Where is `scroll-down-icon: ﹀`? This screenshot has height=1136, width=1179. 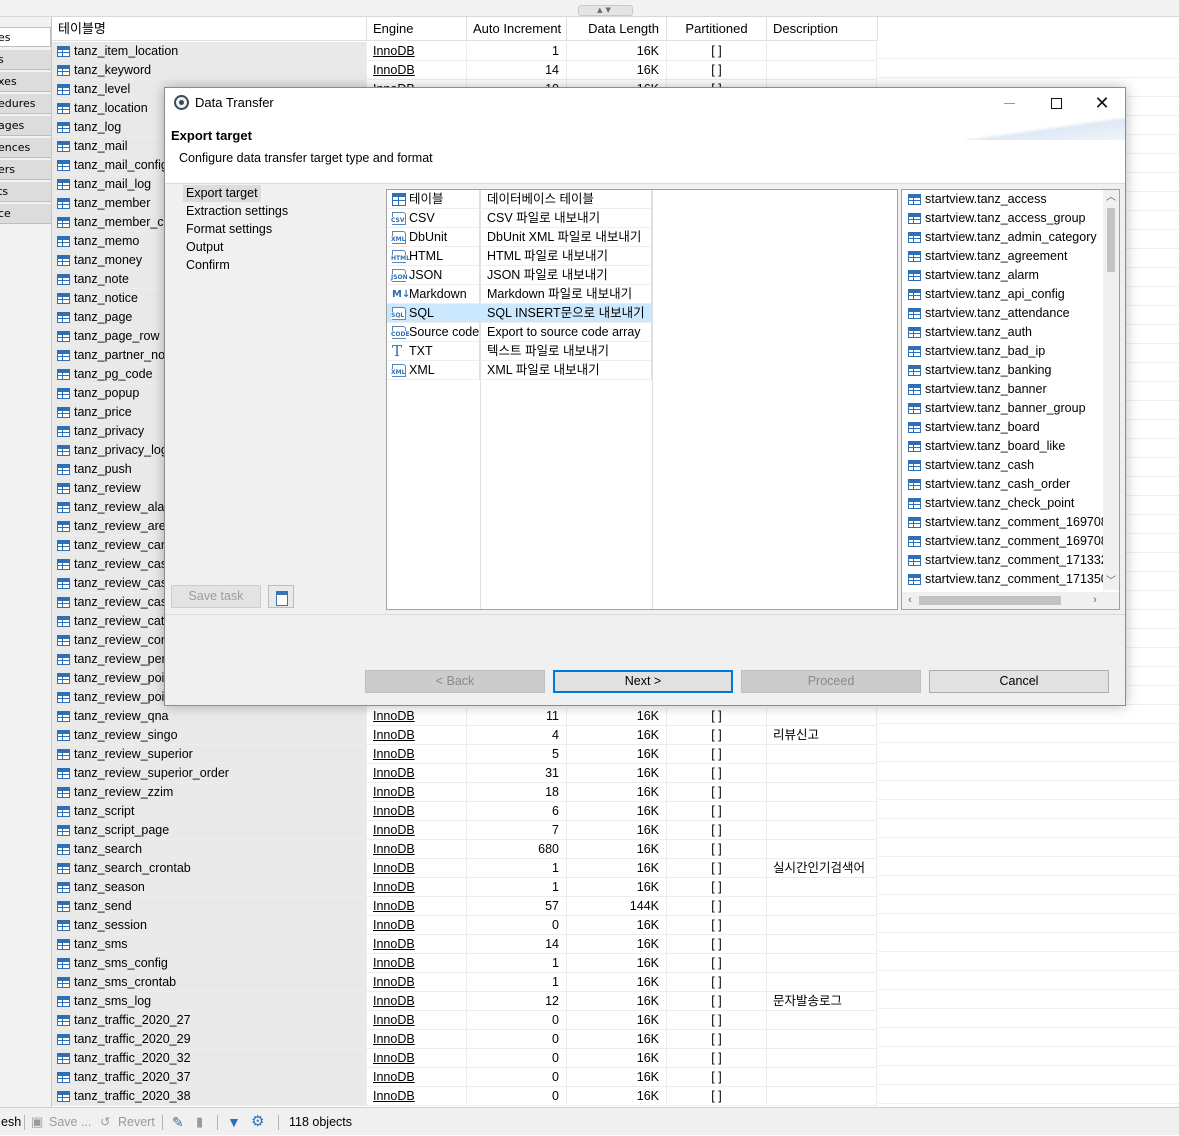 scroll-down-icon: ﹀ is located at coordinates (1111, 582).